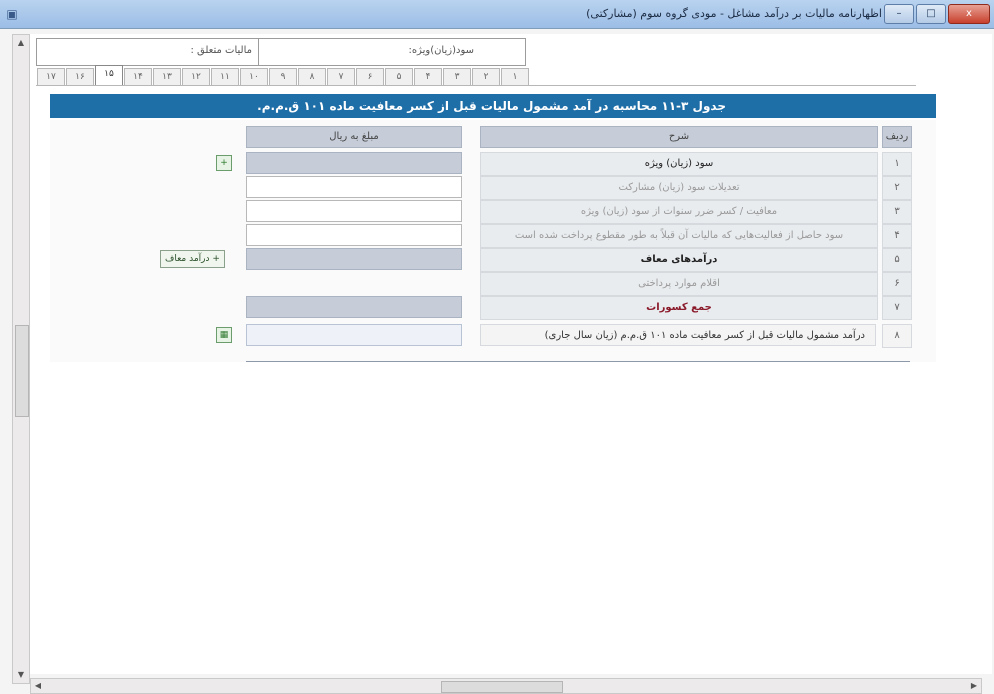  What do you see at coordinates (109, 75) in the screenshot?
I see `tab-15: ۱۵` at bounding box center [109, 75].